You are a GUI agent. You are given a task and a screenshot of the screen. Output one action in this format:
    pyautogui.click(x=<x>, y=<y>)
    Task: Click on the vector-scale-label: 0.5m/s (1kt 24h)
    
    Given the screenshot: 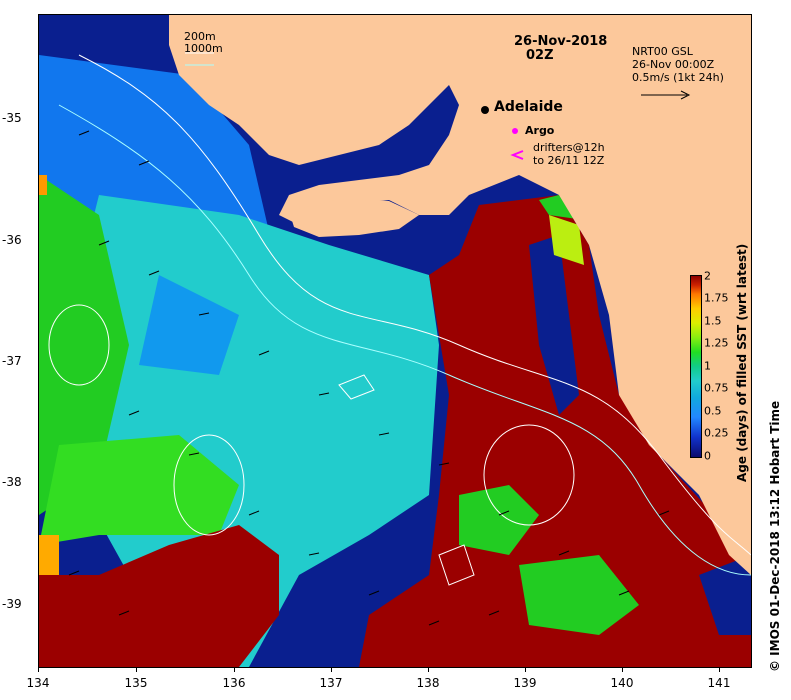 What is the action you would take?
    pyautogui.click(x=678, y=77)
    